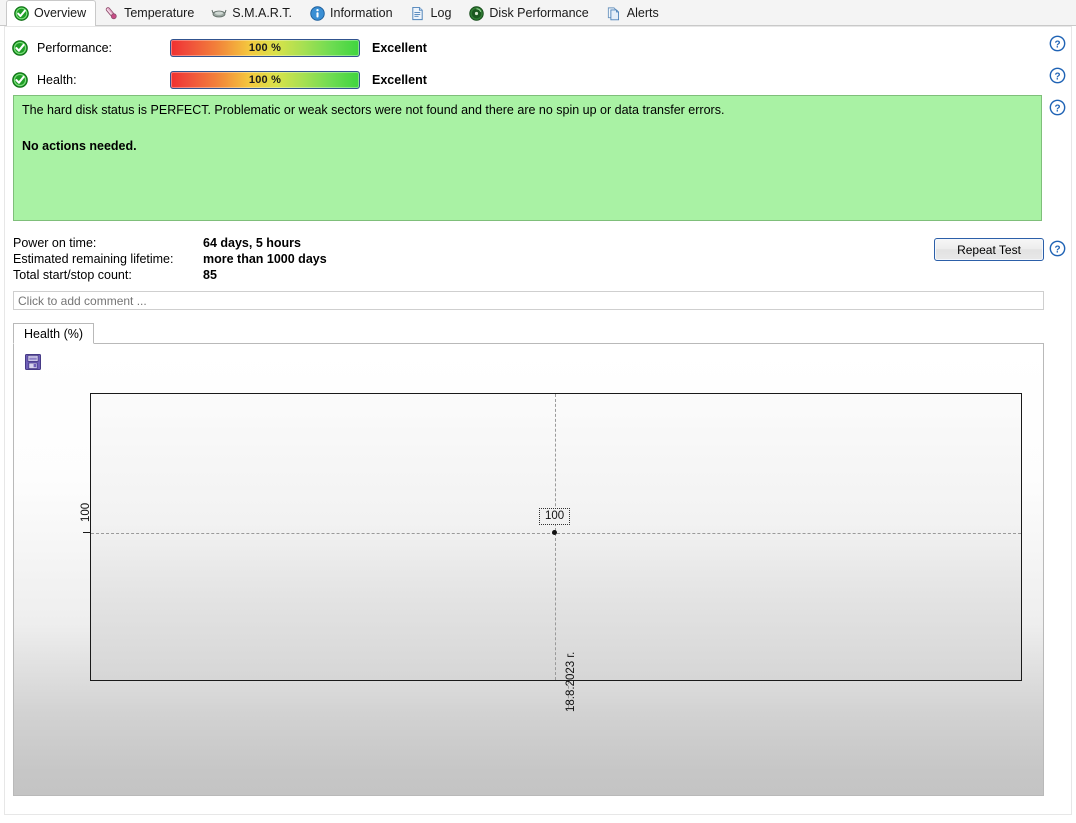 This screenshot has height=823, width=1076. I want to click on document-icon, so click(418, 13).